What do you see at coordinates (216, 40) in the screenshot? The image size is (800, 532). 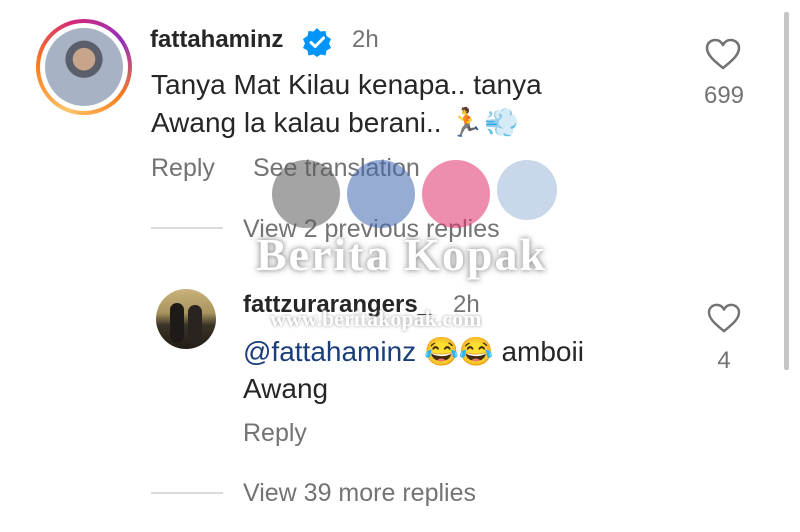 I see `commenter-username: fattahaminz` at bounding box center [216, 40].